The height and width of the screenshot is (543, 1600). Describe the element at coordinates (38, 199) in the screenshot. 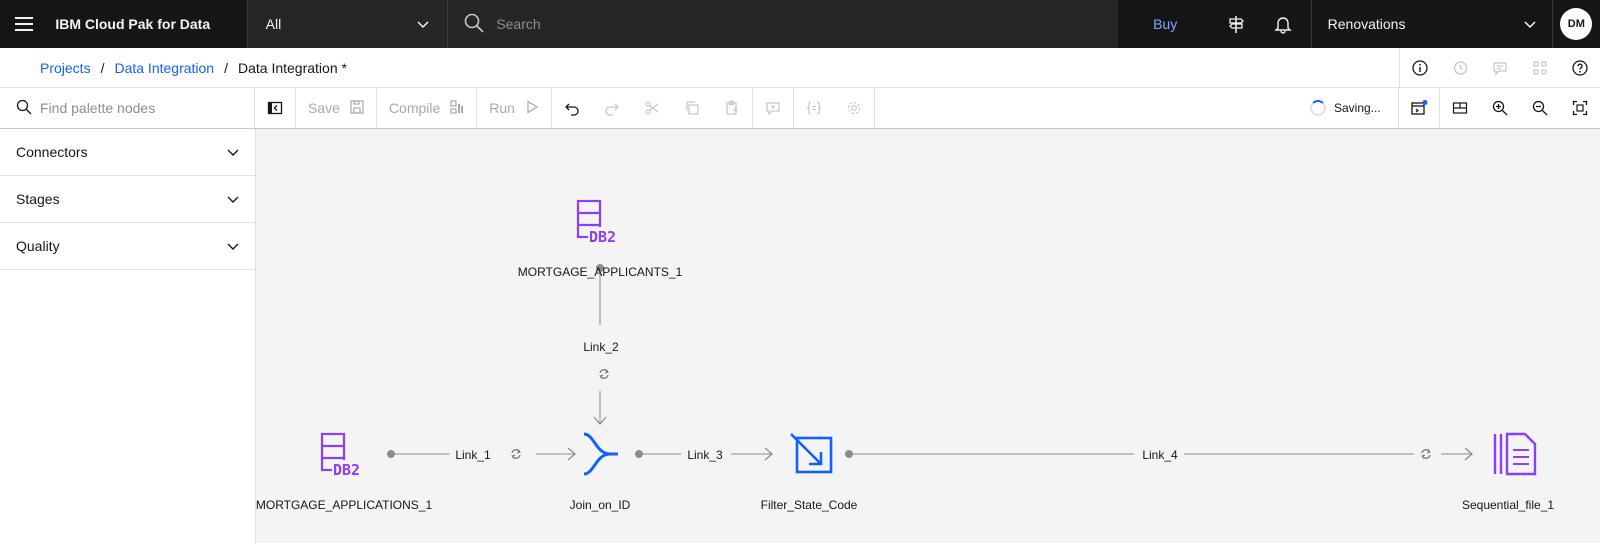

I see `palette-section-label: Stages` at that location.